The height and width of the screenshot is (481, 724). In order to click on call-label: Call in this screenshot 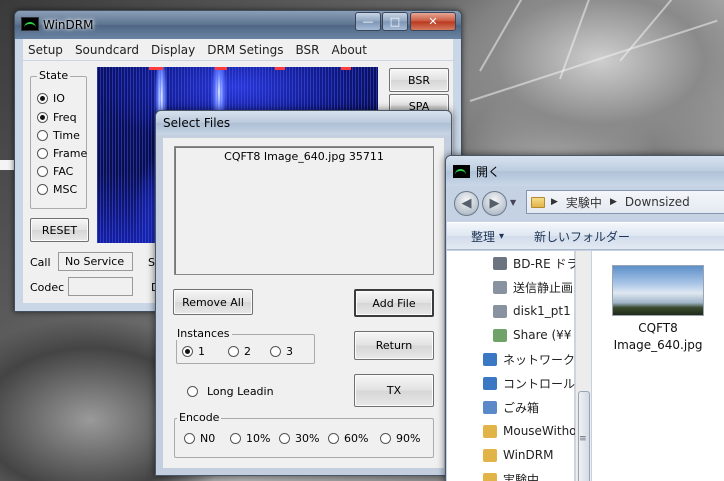, I will do `click(40, 262)`.